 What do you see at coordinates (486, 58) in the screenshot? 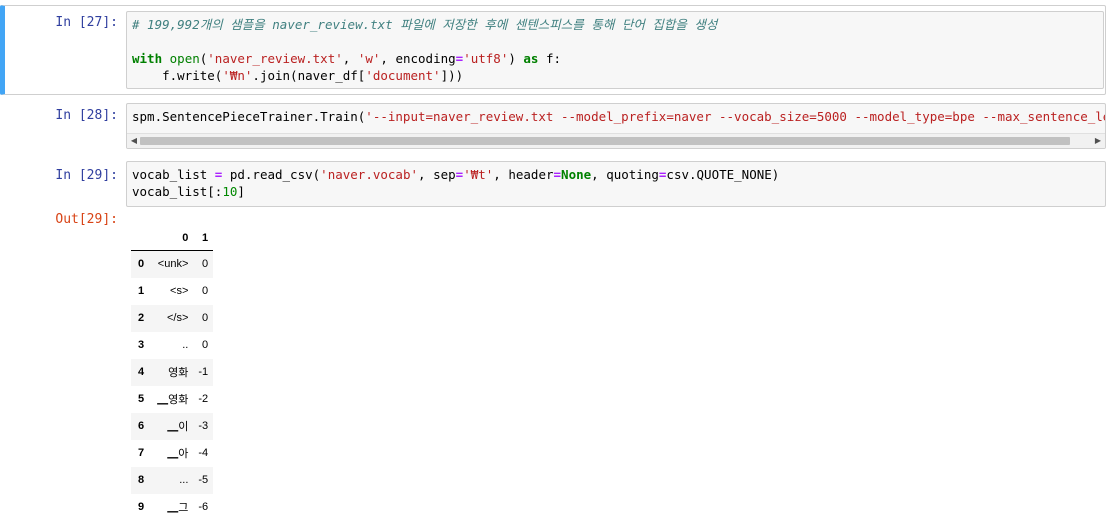
I see `code-token: 'utf8'` at bounding box center [486, 58].